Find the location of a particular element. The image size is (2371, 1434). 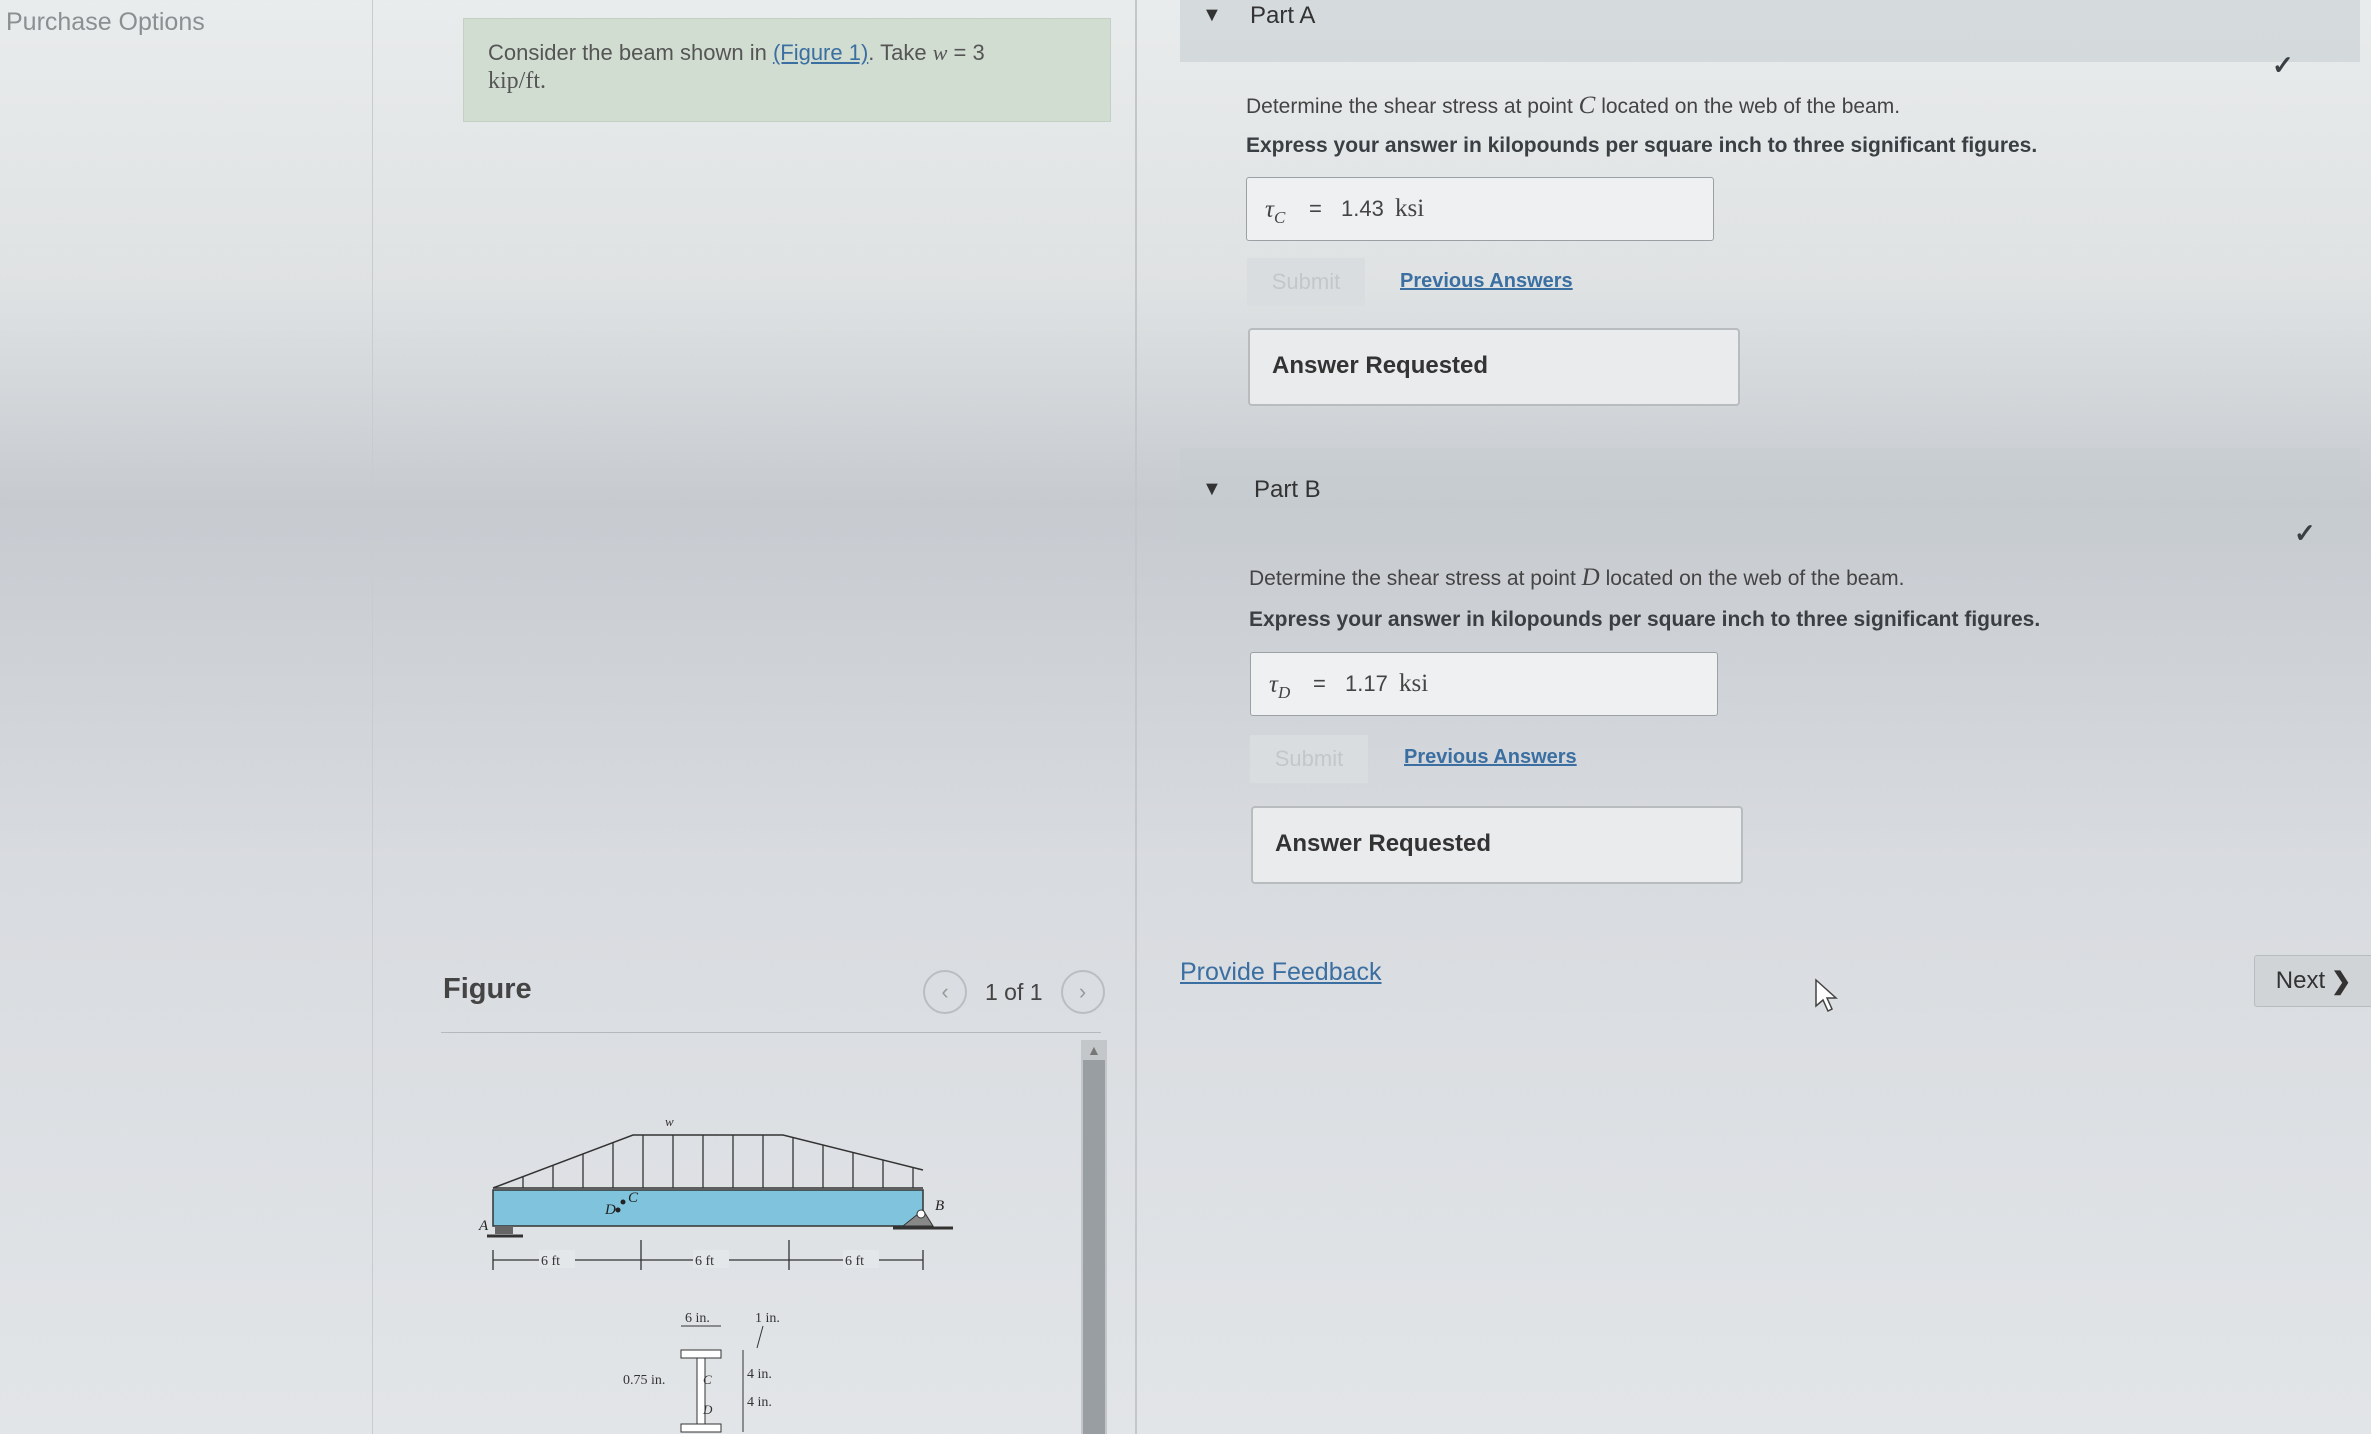

flange-width-label: 6 in. is located at coordinates (697, 1318).